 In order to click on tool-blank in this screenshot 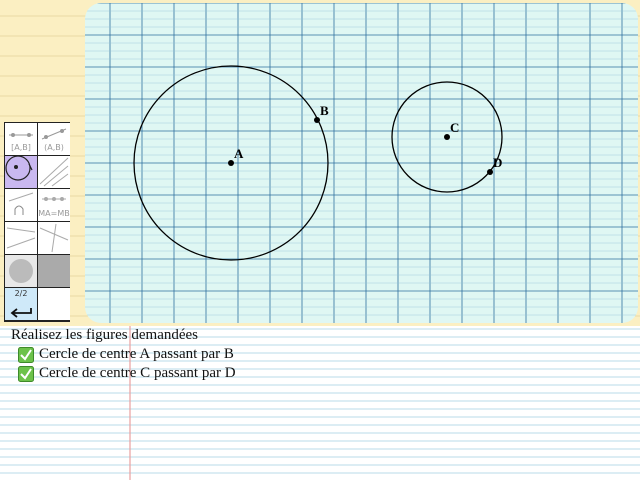, I will do `click(54, 304)`.